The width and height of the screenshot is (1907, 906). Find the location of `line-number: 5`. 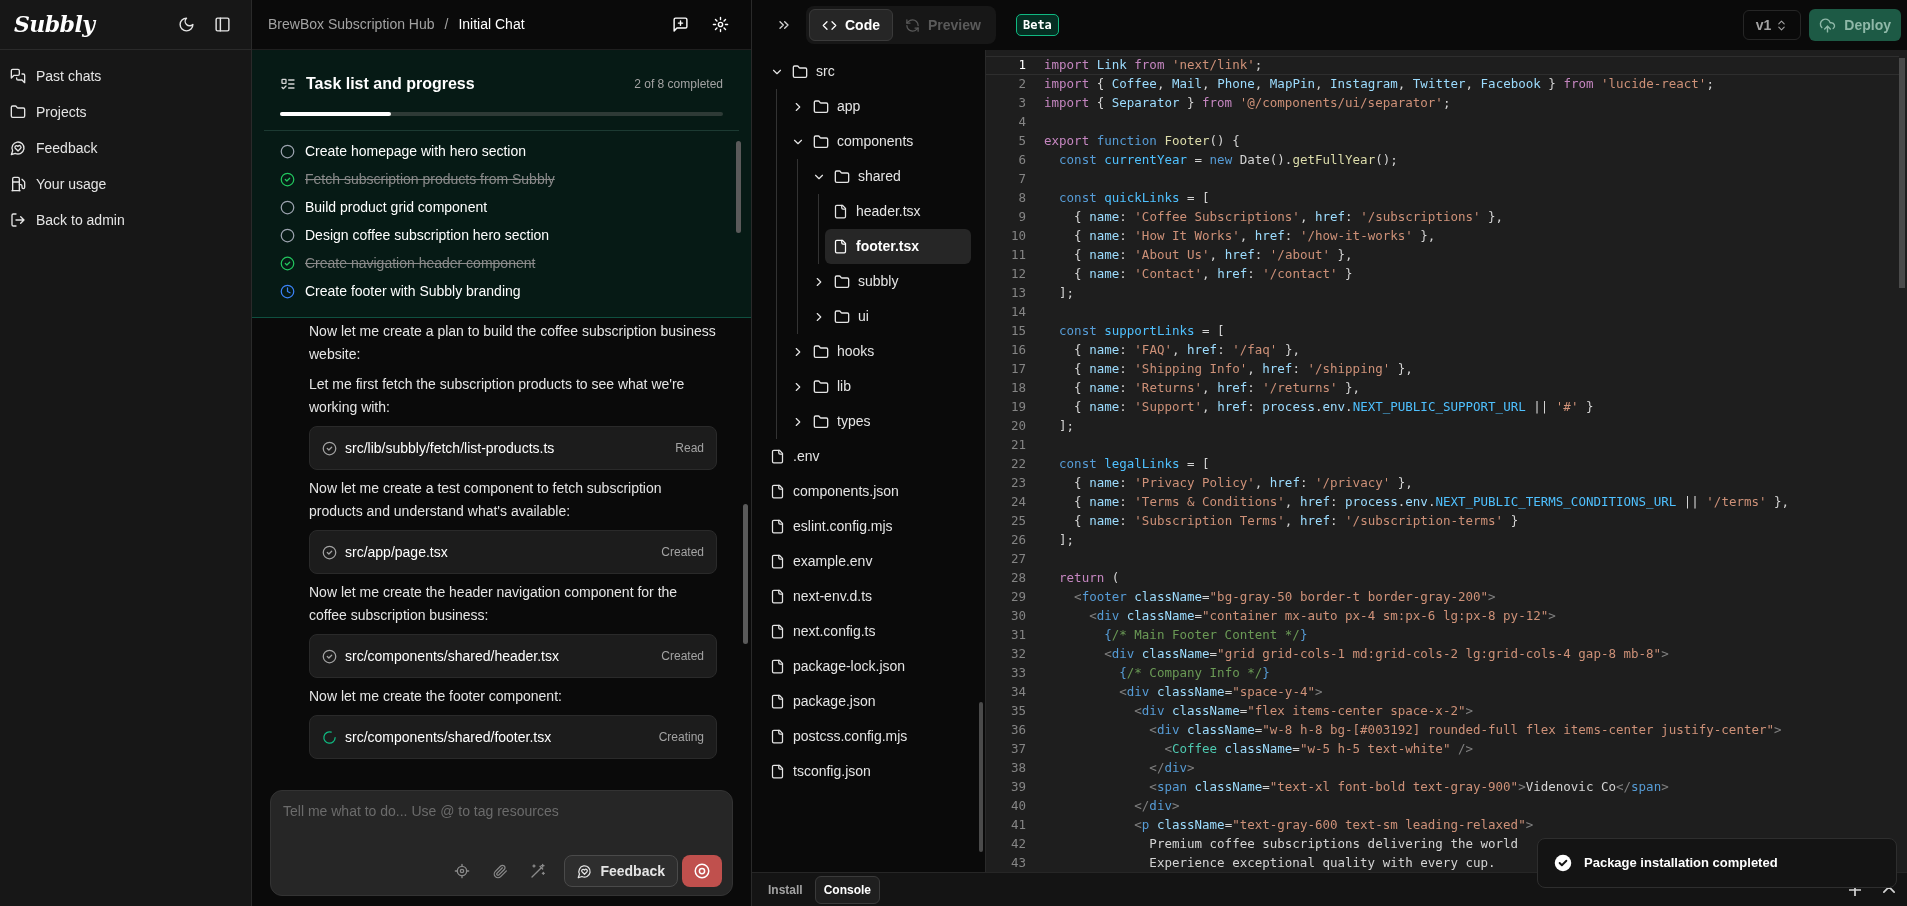

line-number: 5 is located at coordinates (1022, 141).